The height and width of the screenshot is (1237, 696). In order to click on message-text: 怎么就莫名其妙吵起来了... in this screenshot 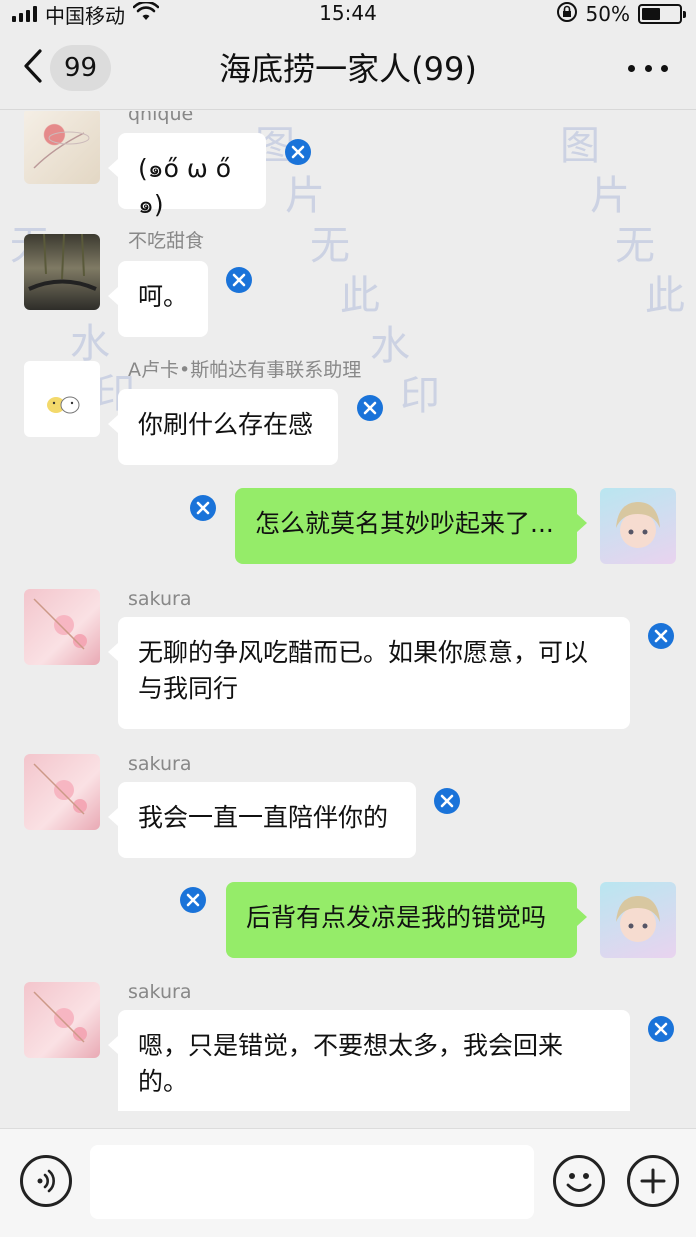, I will do `click(404, 523)`.